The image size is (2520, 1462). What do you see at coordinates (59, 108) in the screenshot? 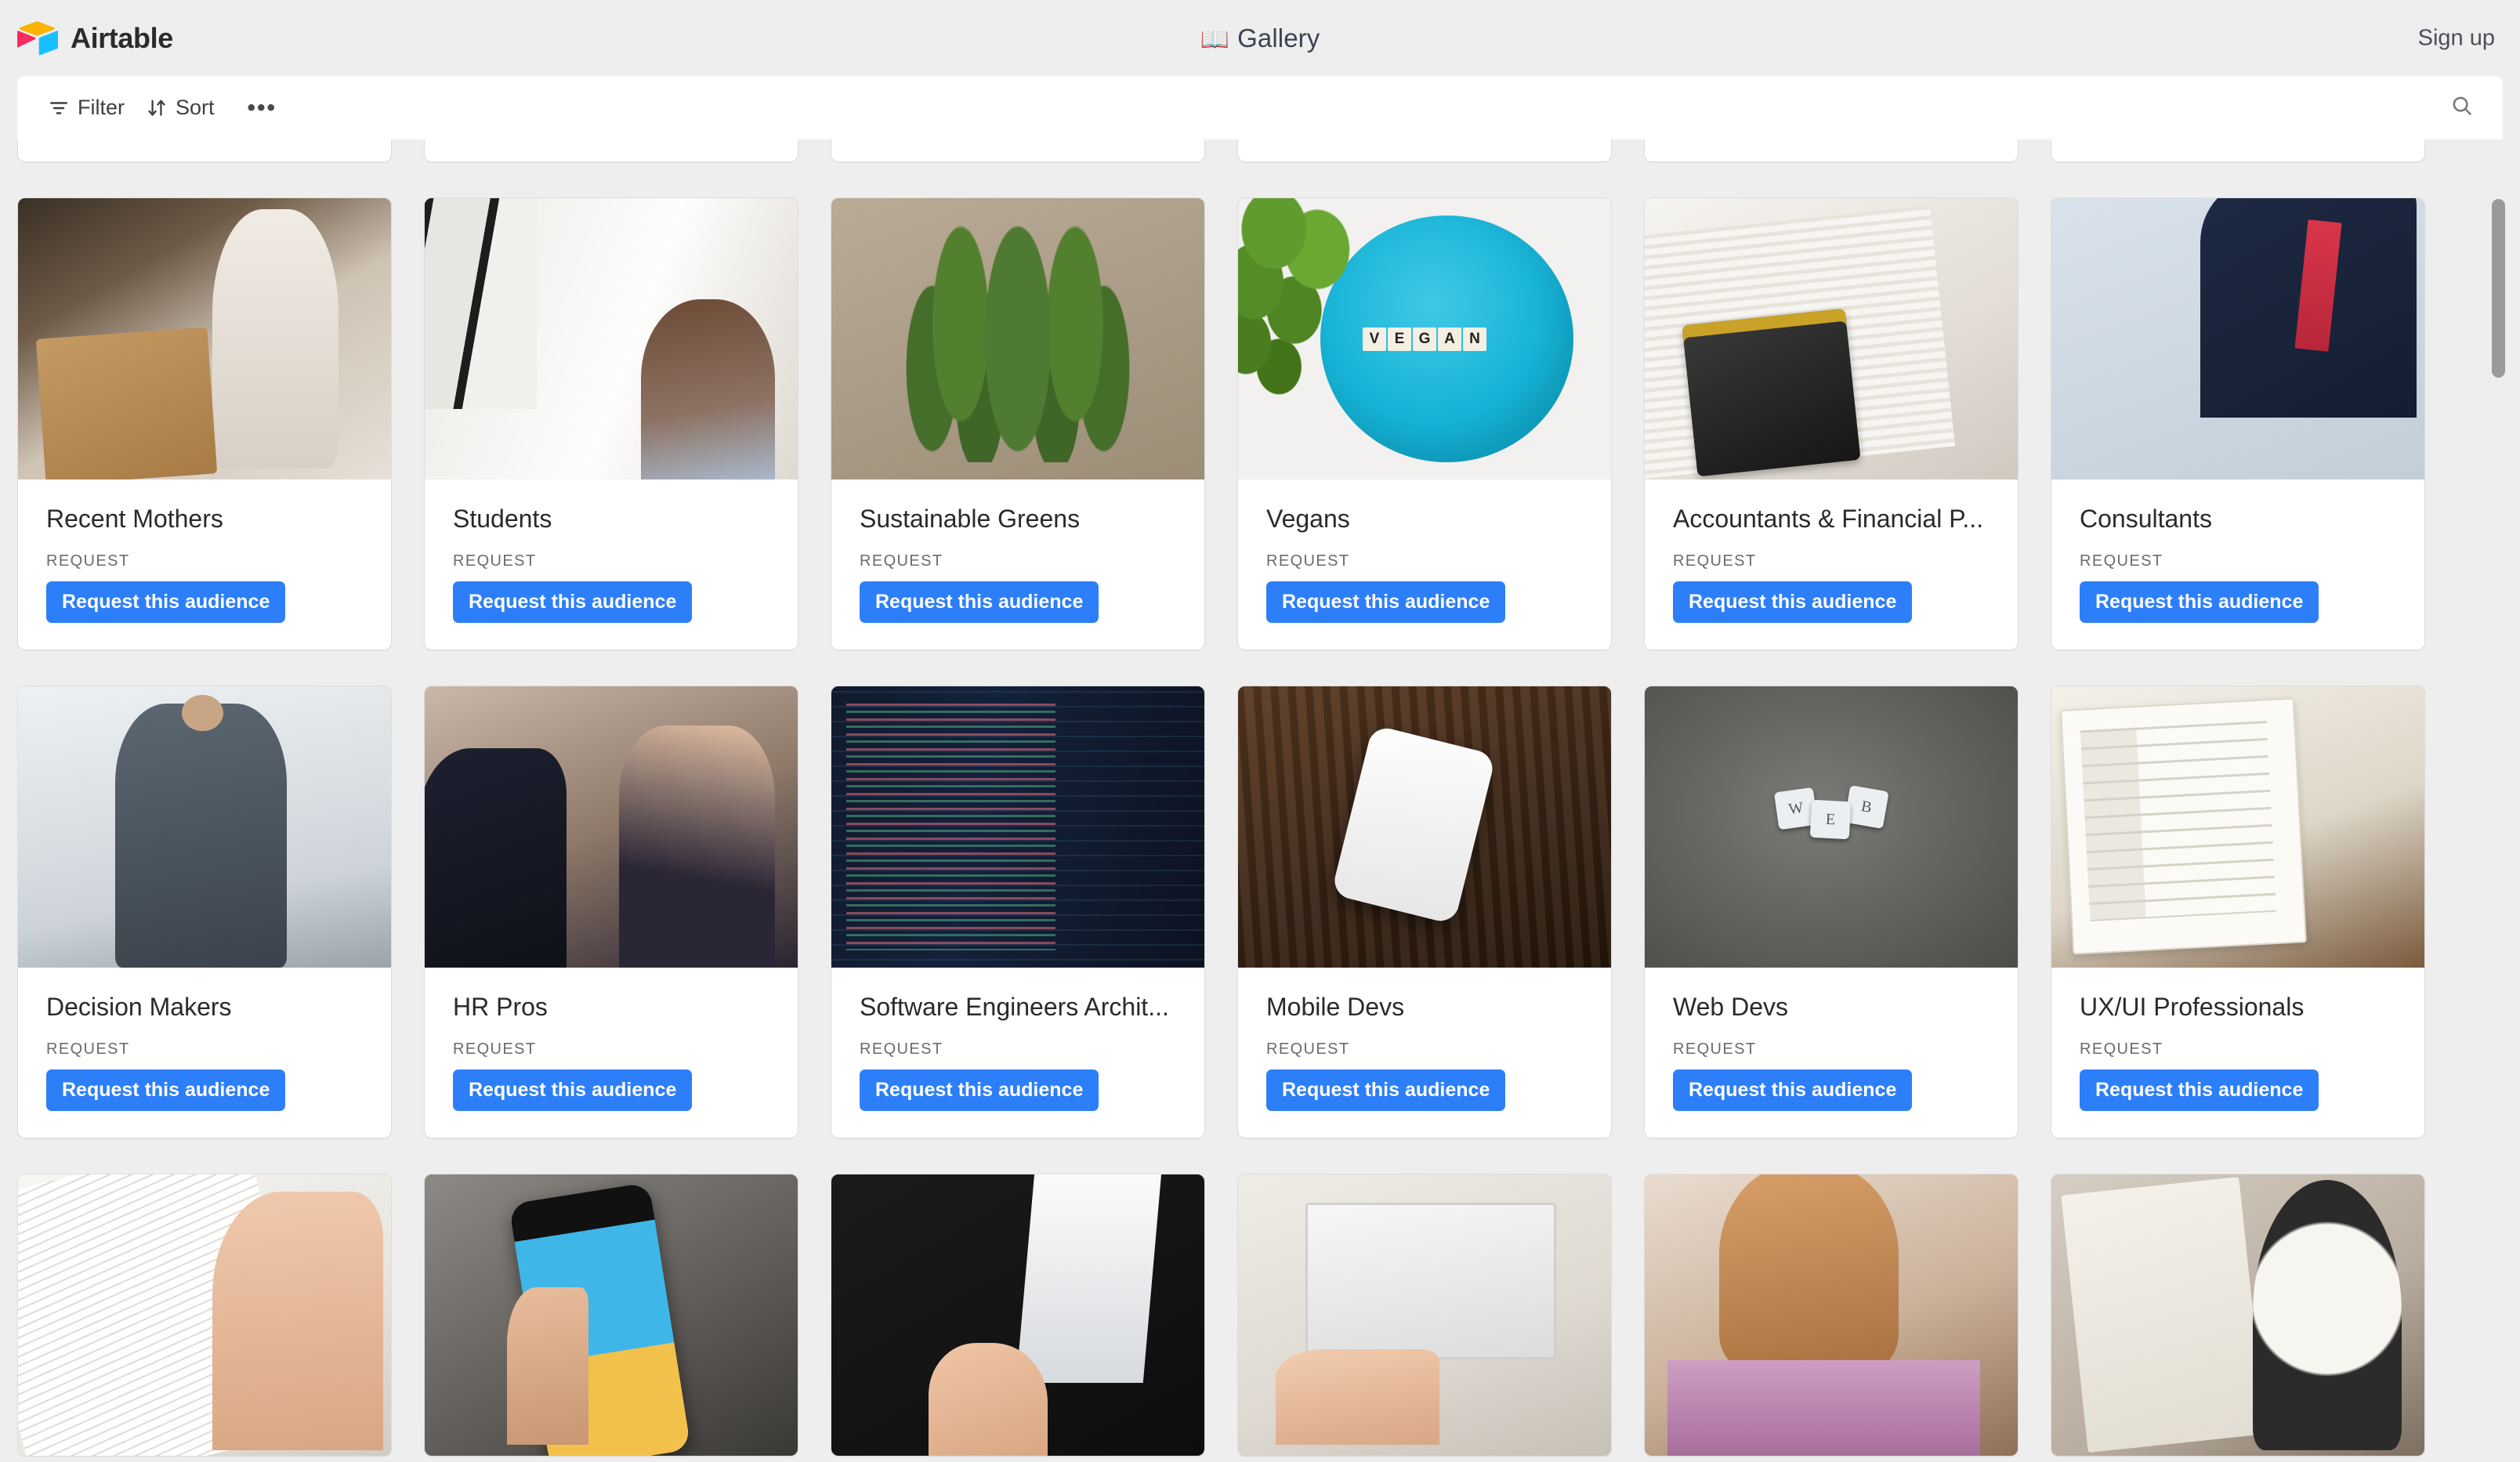
I see `filter-icon` at bounding box center [59, 108].